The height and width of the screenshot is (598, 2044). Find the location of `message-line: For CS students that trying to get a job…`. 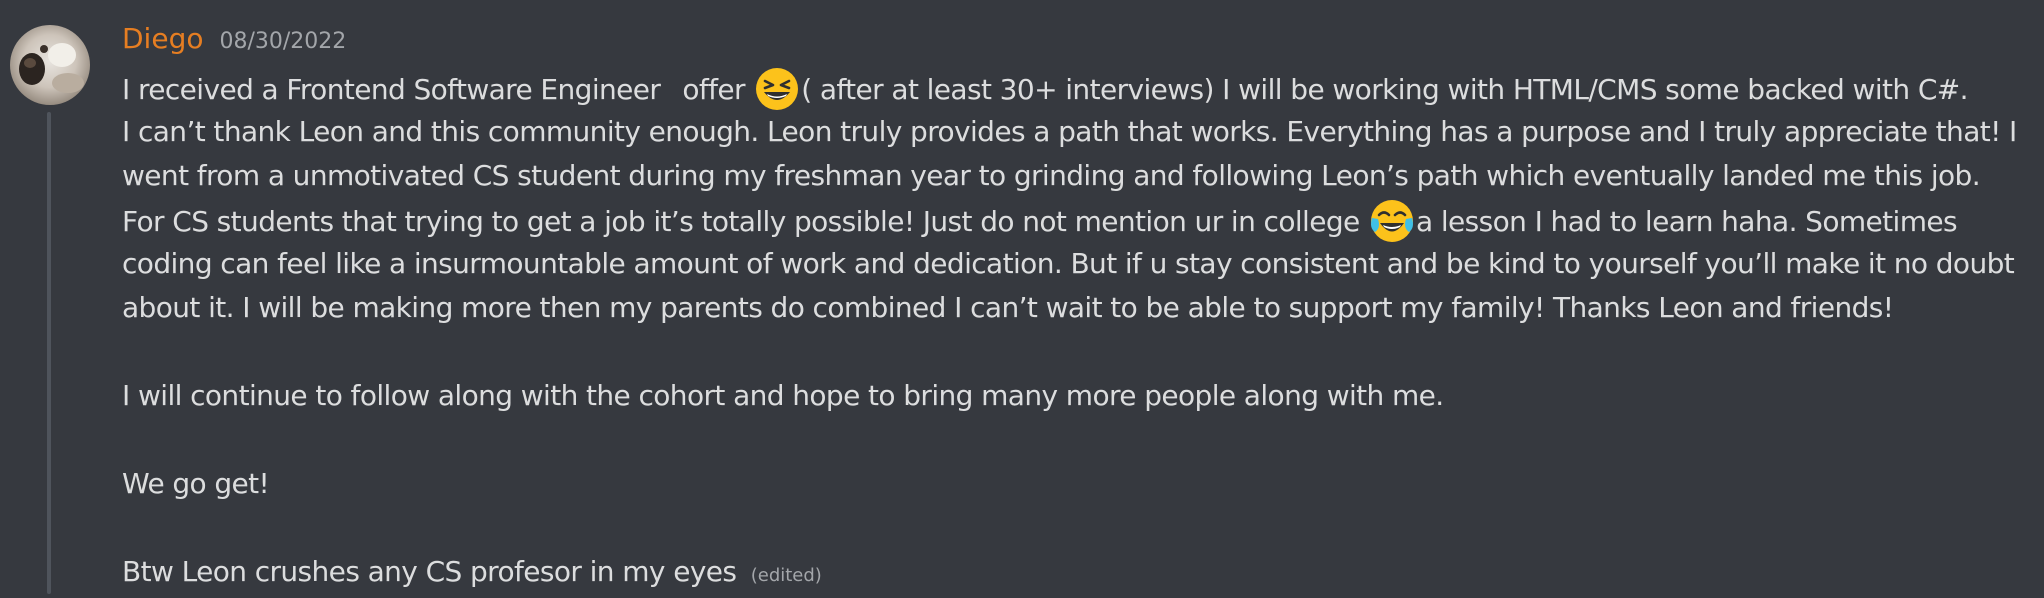

message-line: For CS students that trying to get a job… is located at coordinates (1072, 220).